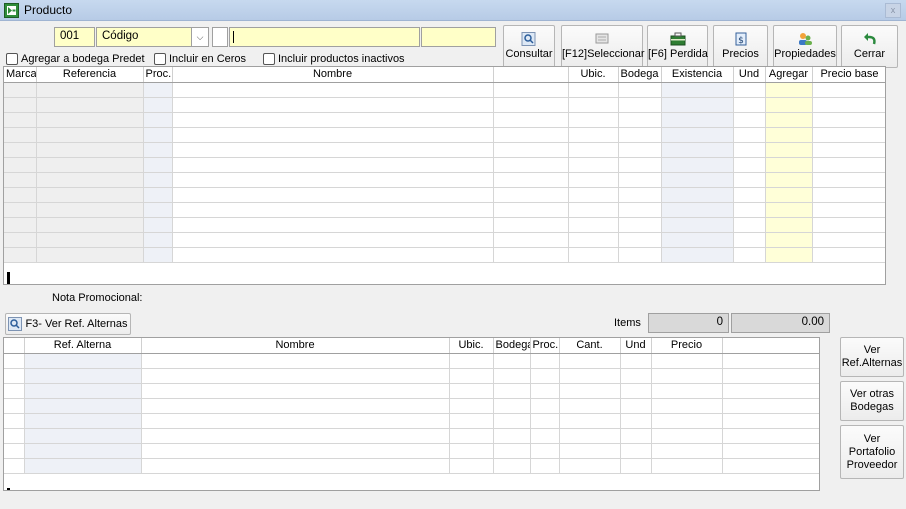  Describe the element at coordinates (74, 37) in the screenshot. I see `code-field: 001` at that location.